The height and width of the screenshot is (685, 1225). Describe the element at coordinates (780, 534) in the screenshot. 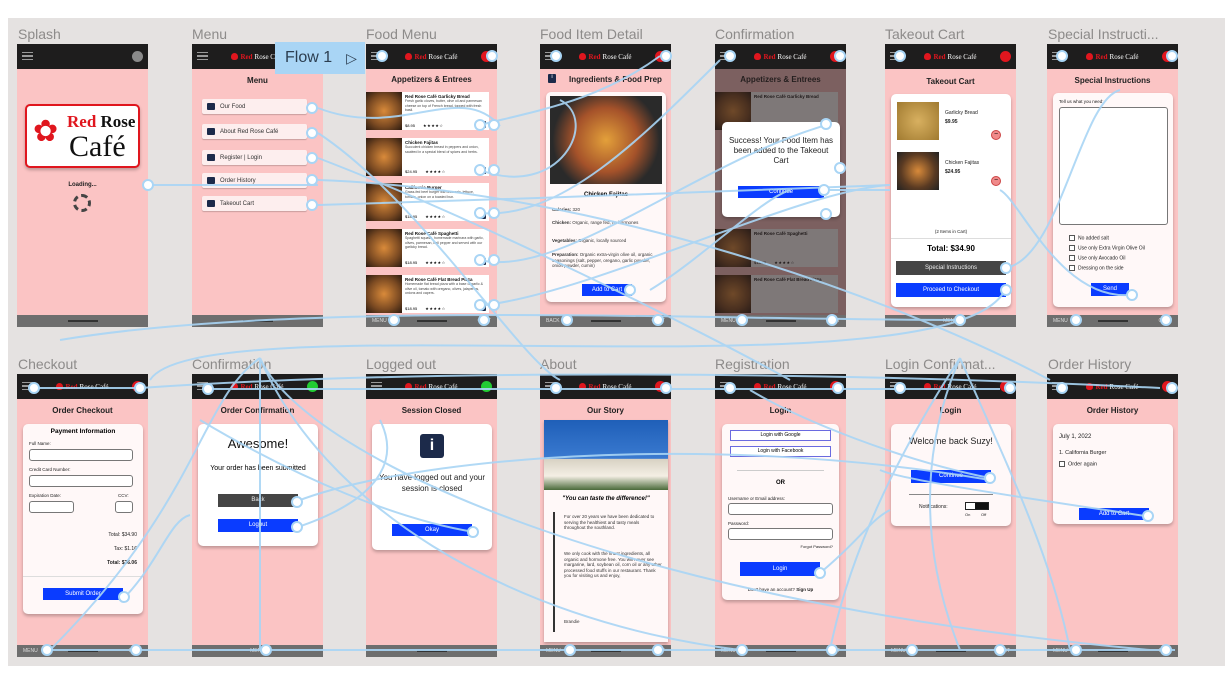

I see `password-input` at that location.